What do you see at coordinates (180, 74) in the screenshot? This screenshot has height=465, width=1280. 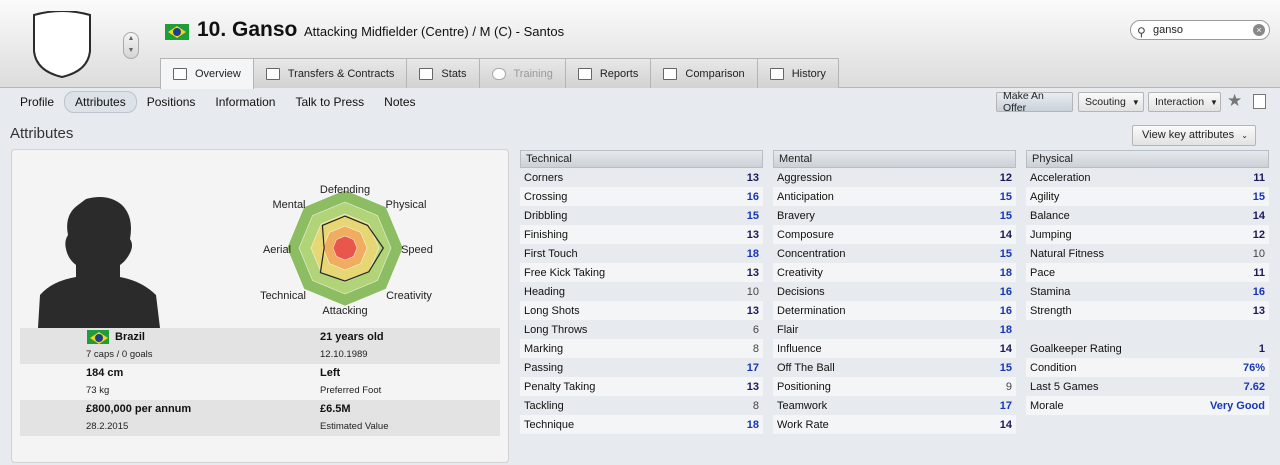 I see `overview-icon` at bounding box center [180, 74].